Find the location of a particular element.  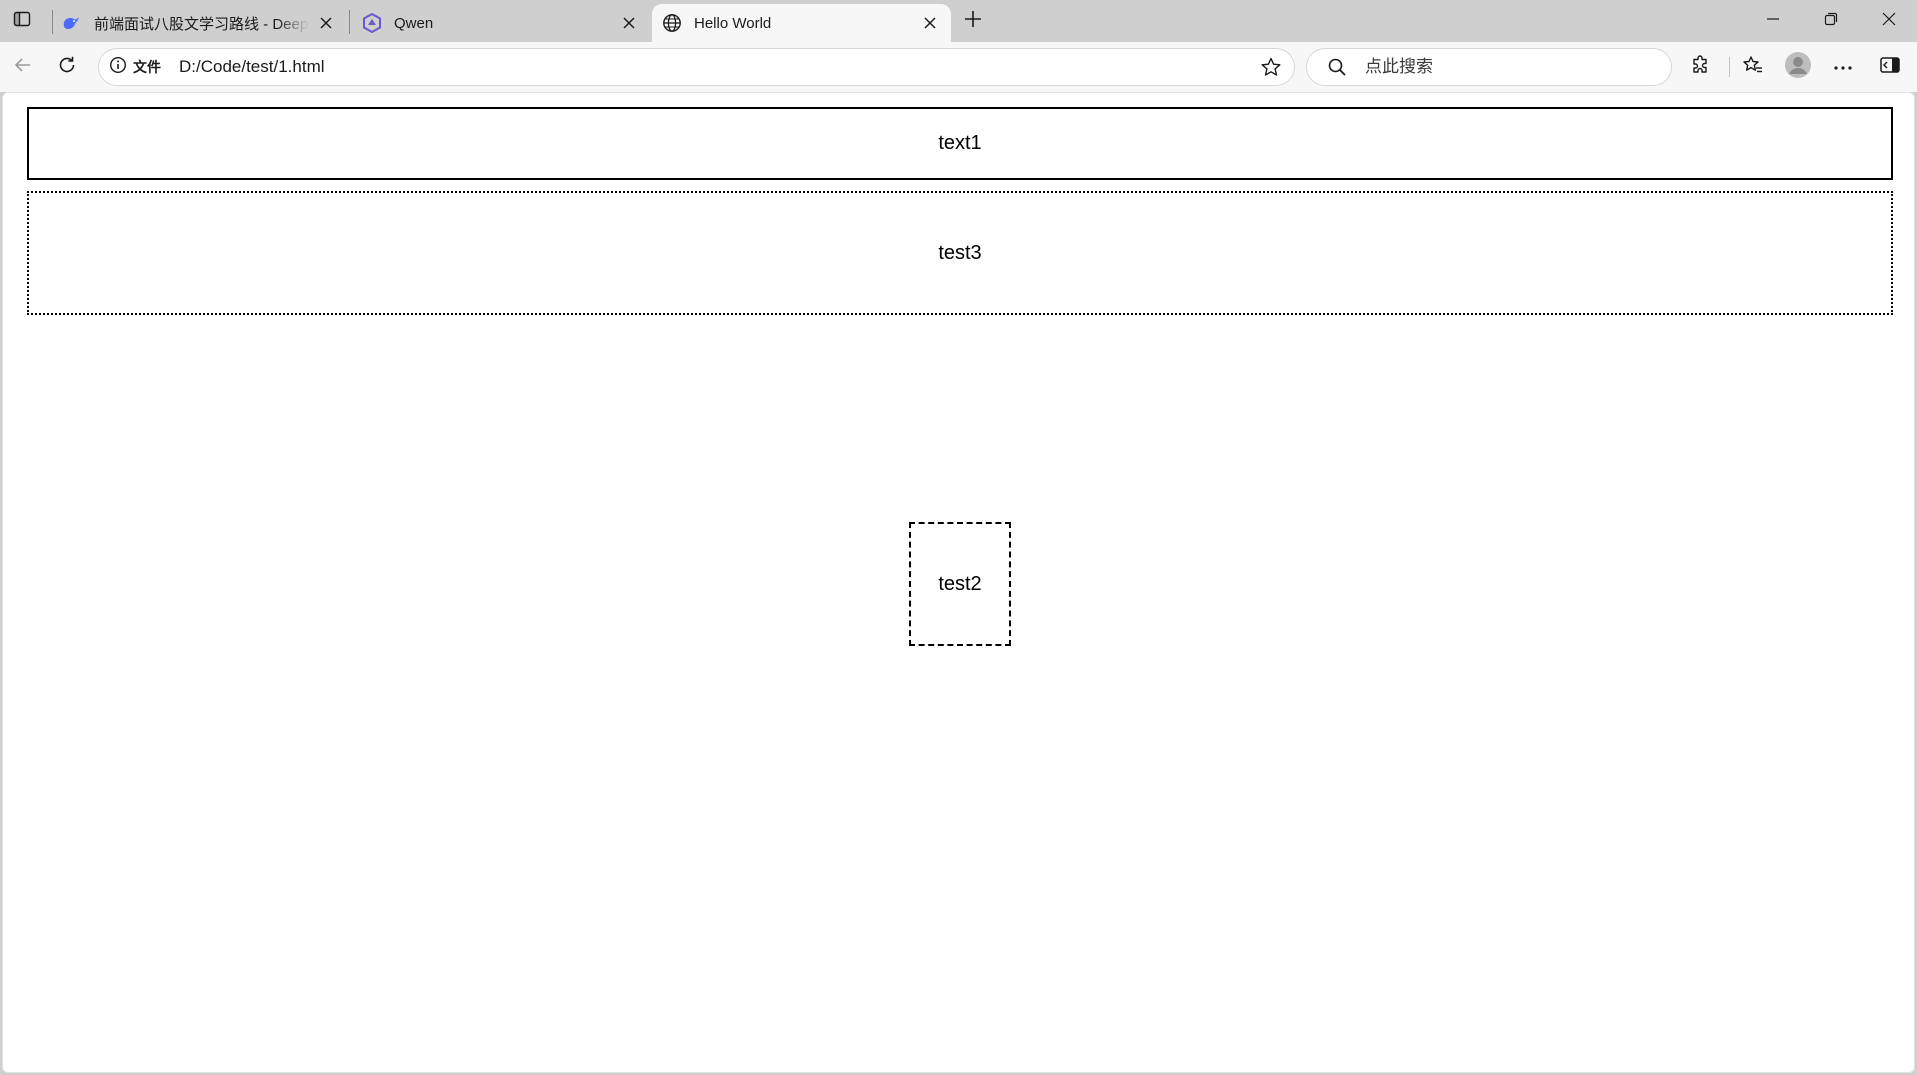

tab-strip: 前端面试八股文学习路线 - DeepSeek Qwen Hello World is located at coordinates (958, 21).